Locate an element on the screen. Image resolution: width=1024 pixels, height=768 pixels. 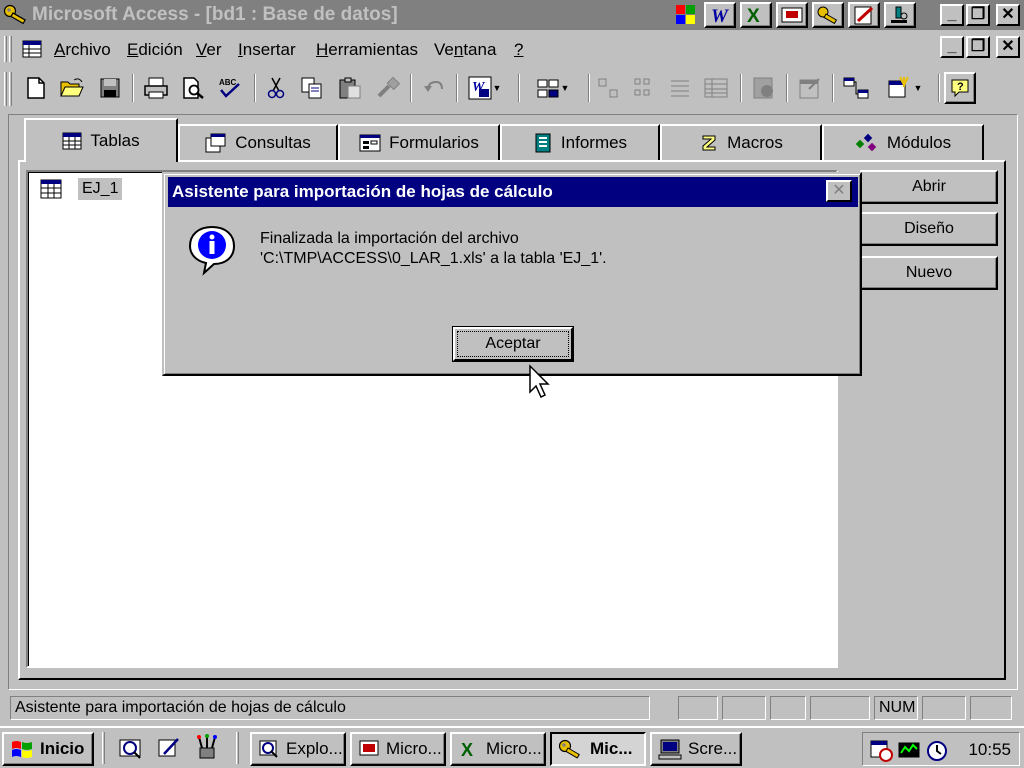
macro-icon is located at coordinates (709, 143).